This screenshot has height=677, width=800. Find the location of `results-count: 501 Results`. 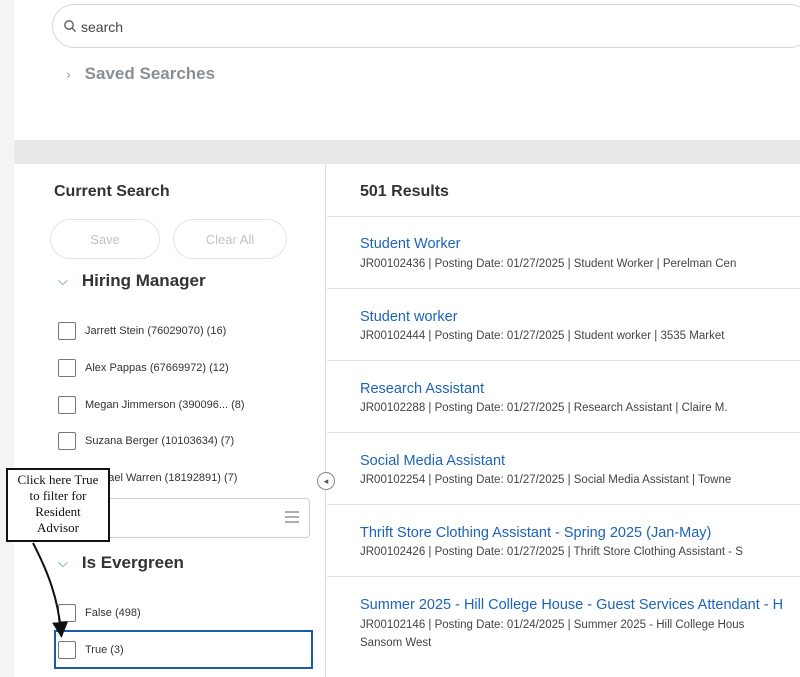

results-count: 501 Results is located at coordinates (404, 191).